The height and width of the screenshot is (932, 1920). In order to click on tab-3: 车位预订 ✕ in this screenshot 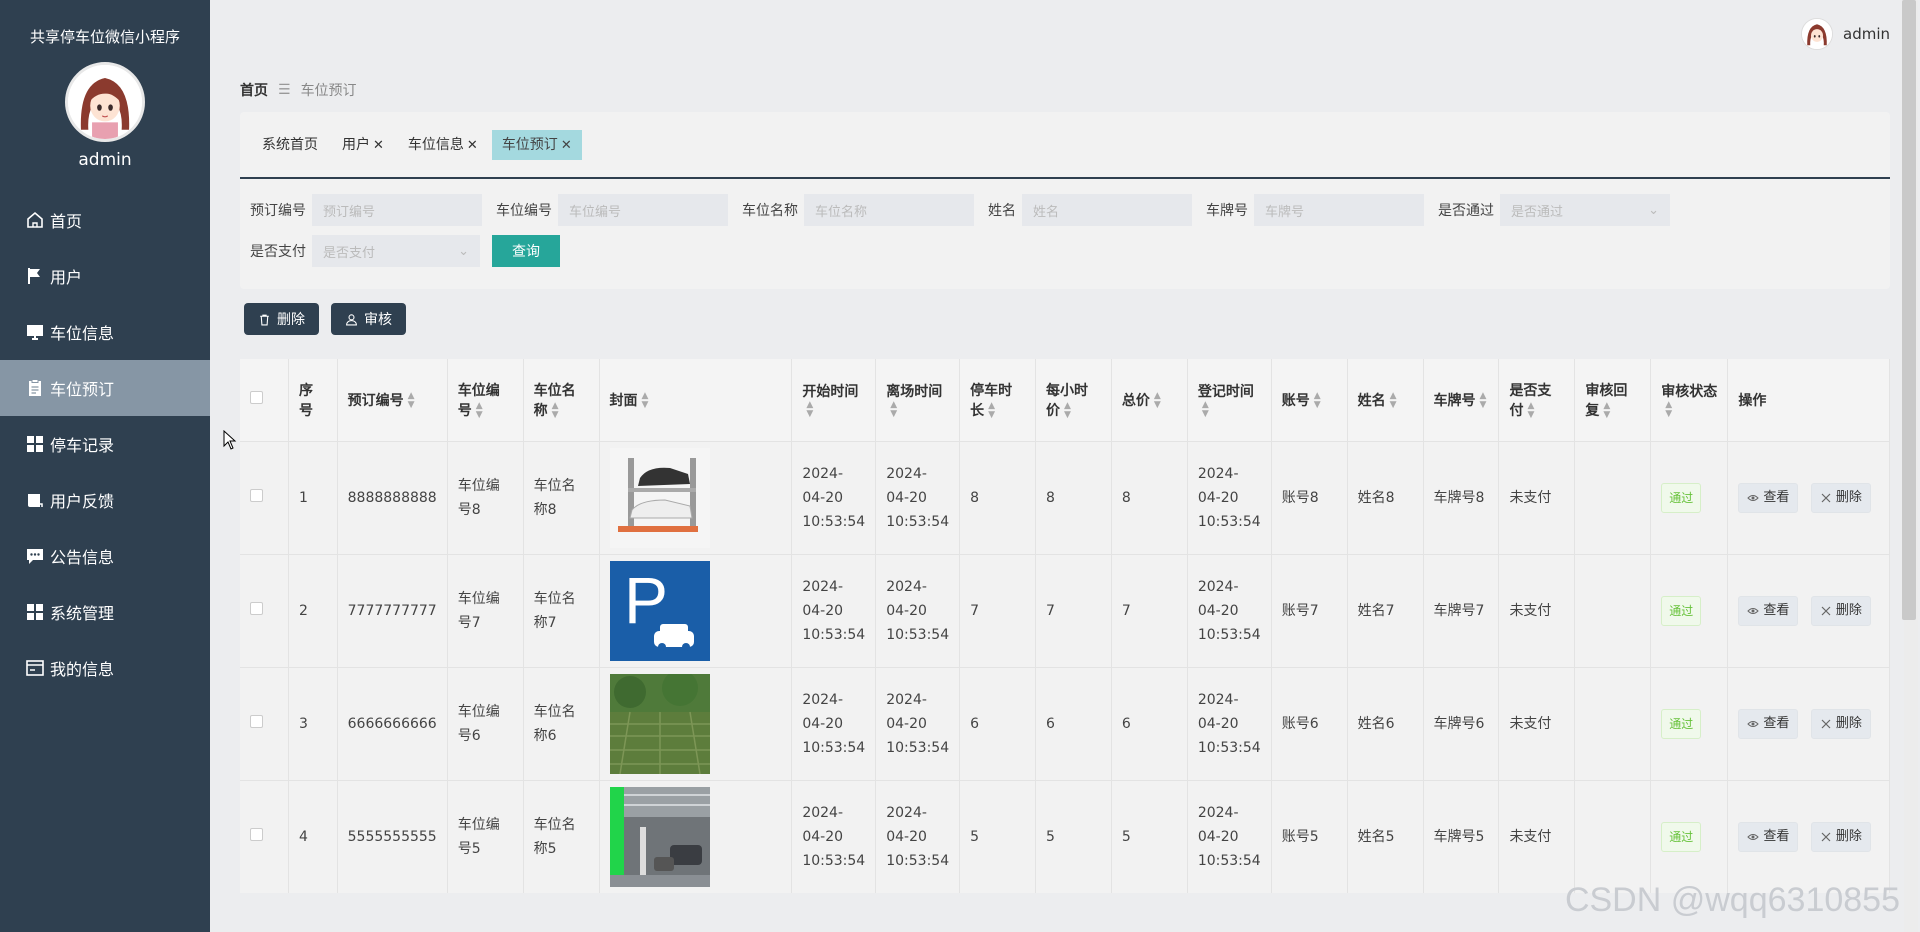, I will do `click(536, 144)`.